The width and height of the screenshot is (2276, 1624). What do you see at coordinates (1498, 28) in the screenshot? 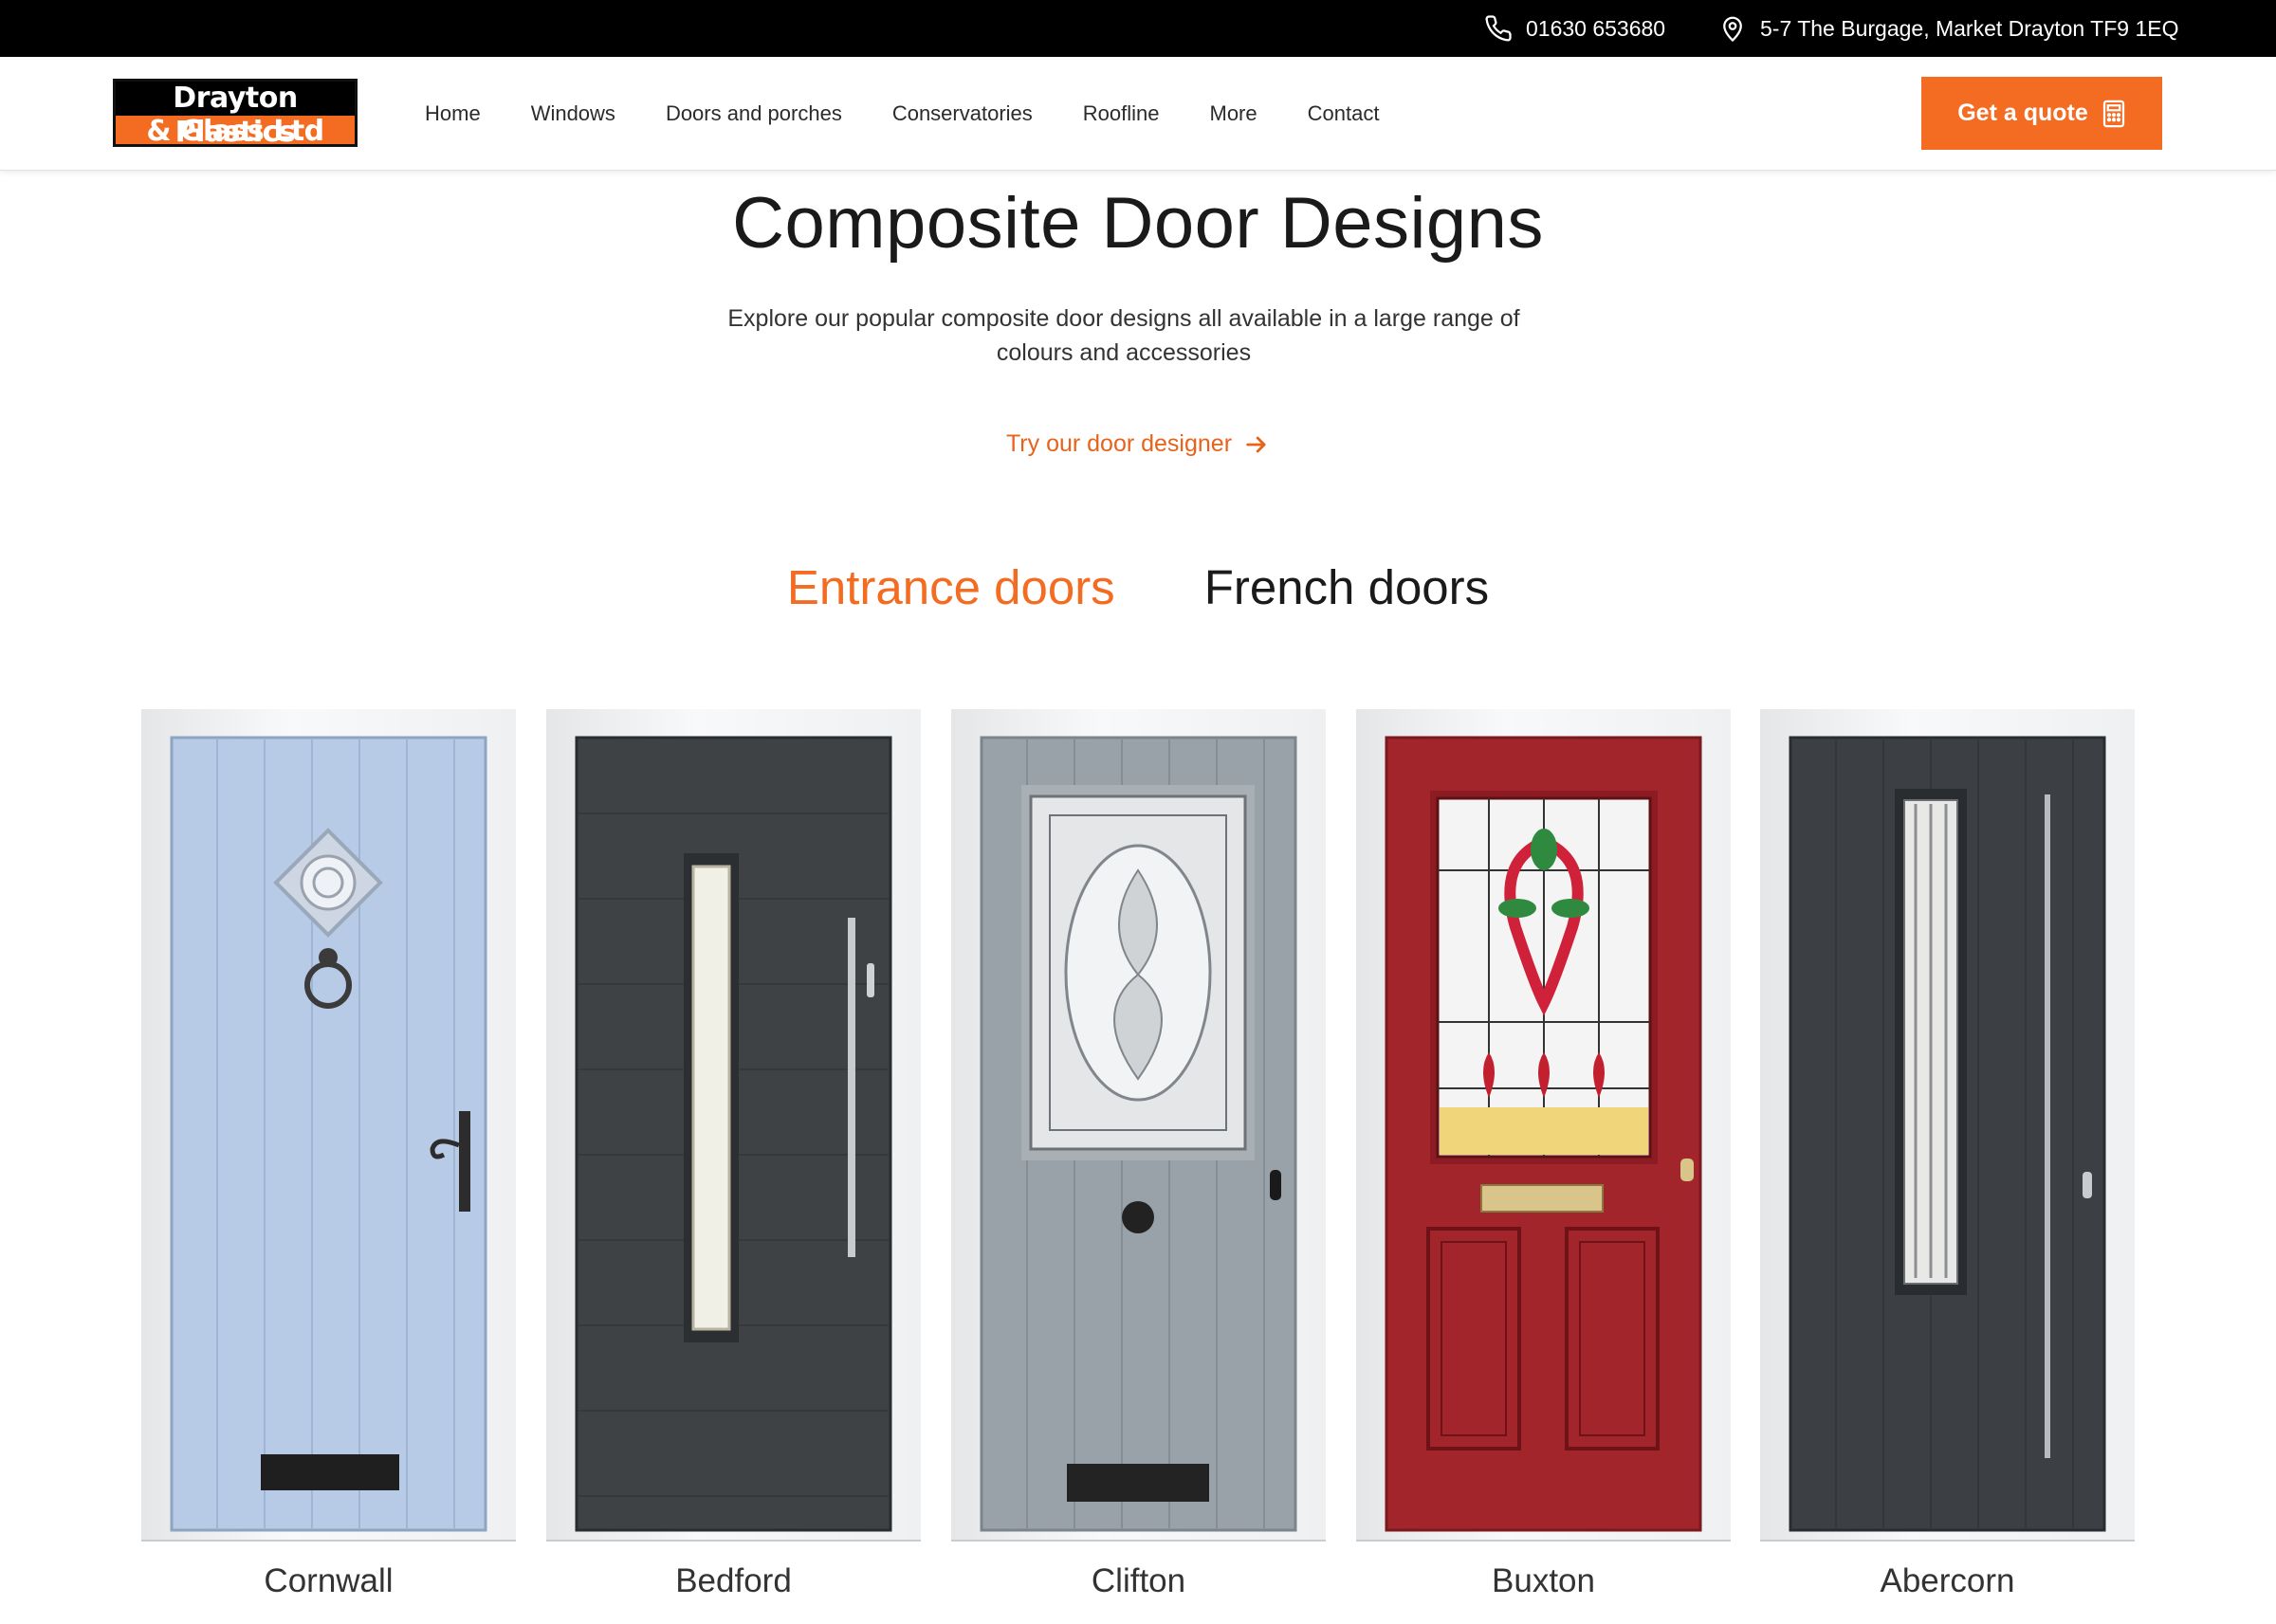
I see `phone-icon` at bounding box center [1498, 28].